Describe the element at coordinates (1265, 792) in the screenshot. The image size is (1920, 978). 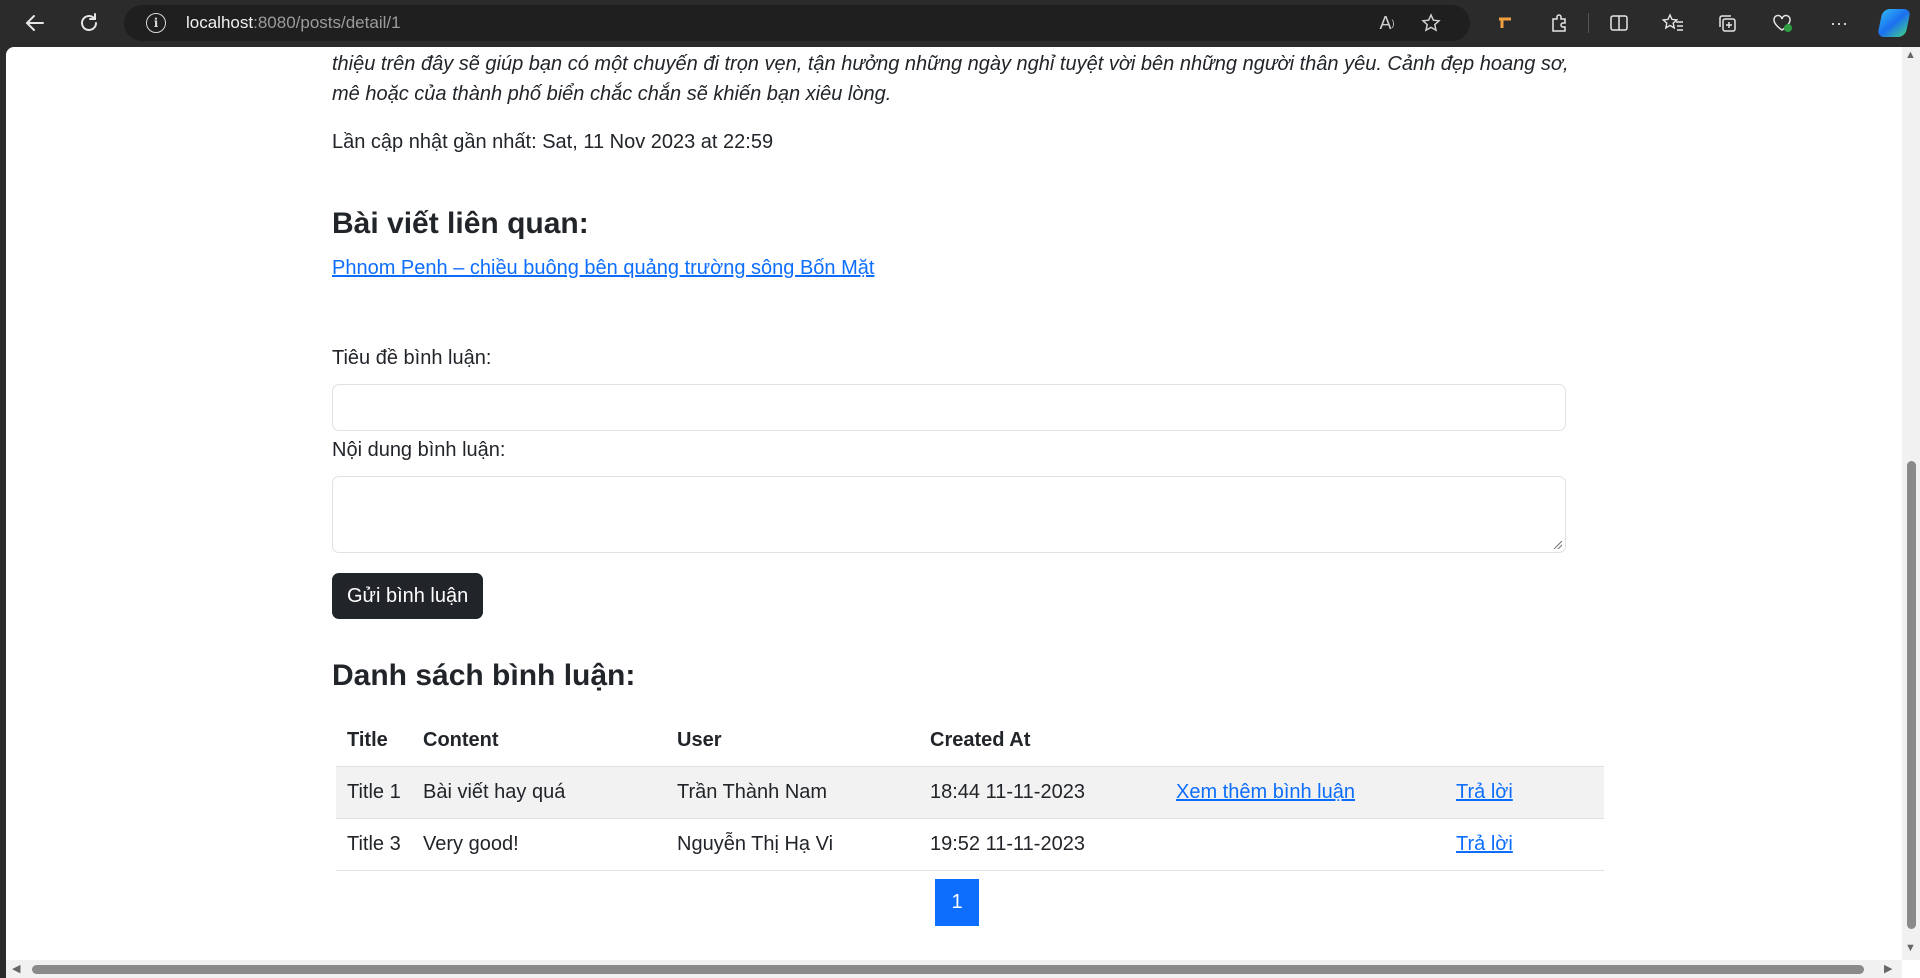
I see `view-more-comments-link: Xem thêm bình luận` at that location.